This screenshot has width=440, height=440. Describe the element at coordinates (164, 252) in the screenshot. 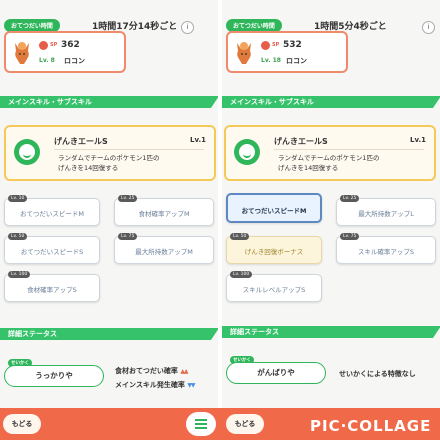

I see `sub-skill-label: 最大所持数アップM` at that location.